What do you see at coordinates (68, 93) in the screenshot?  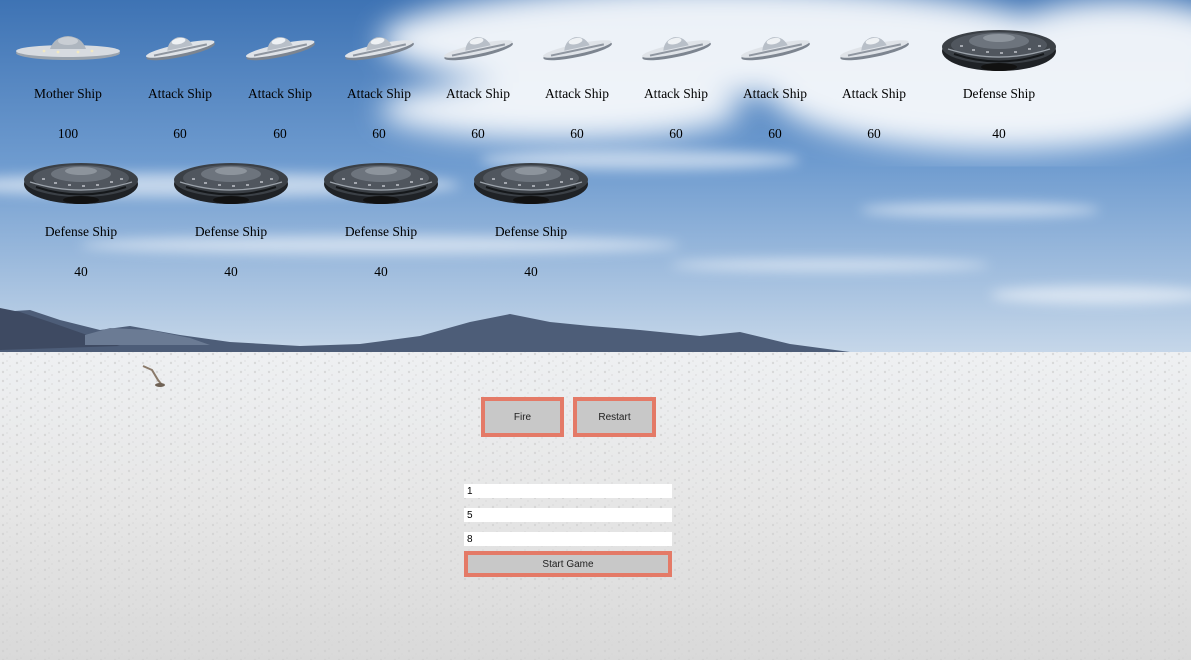 I see `ship-name-label: Mother Ship` at bounding box center [68, 93].